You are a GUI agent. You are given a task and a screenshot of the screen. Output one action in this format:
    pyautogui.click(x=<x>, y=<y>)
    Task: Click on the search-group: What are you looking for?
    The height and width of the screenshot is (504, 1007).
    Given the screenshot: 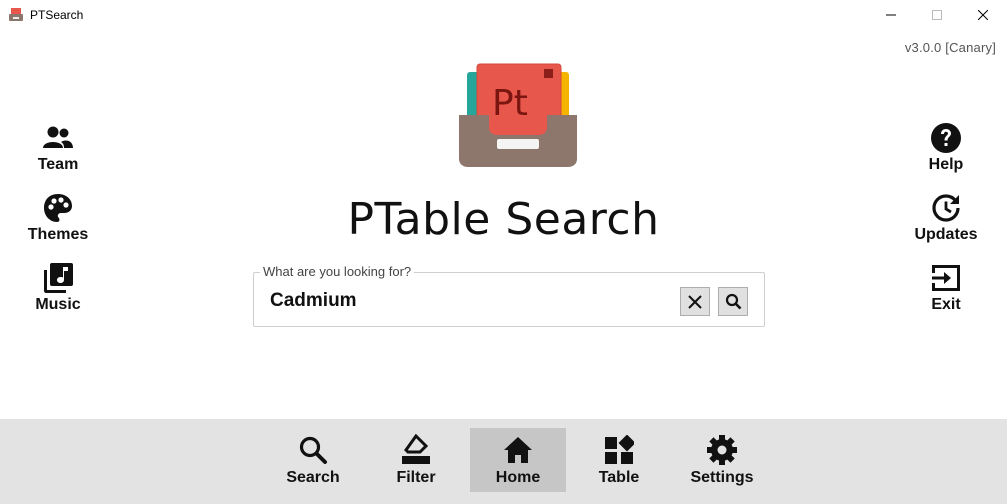 What is the action you would take?
    pyautogui.click(x=509, y=295)
    